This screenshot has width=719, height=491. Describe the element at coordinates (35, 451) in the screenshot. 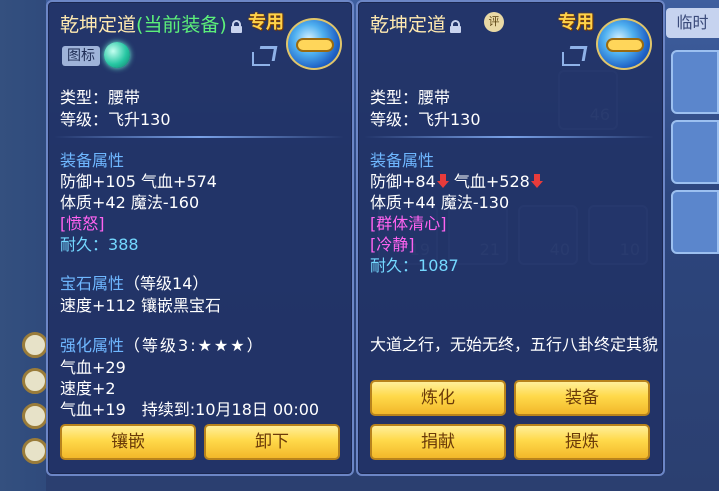

I see `fire-icon` at that location.